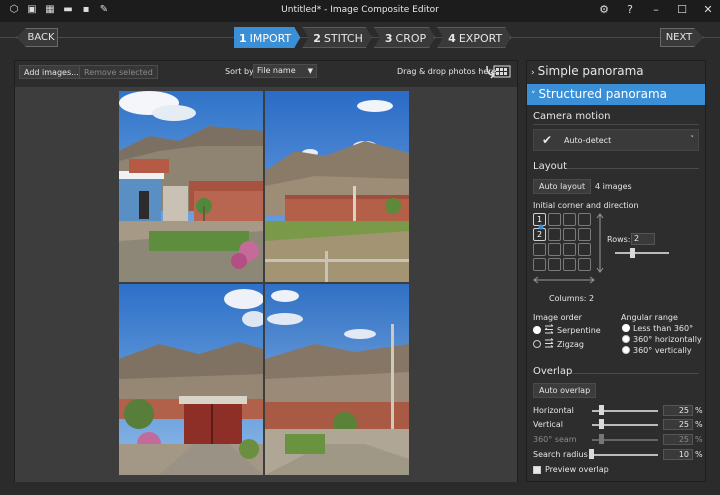  I want to click on horizontal-overlap-input: 25, so click(678, 410).